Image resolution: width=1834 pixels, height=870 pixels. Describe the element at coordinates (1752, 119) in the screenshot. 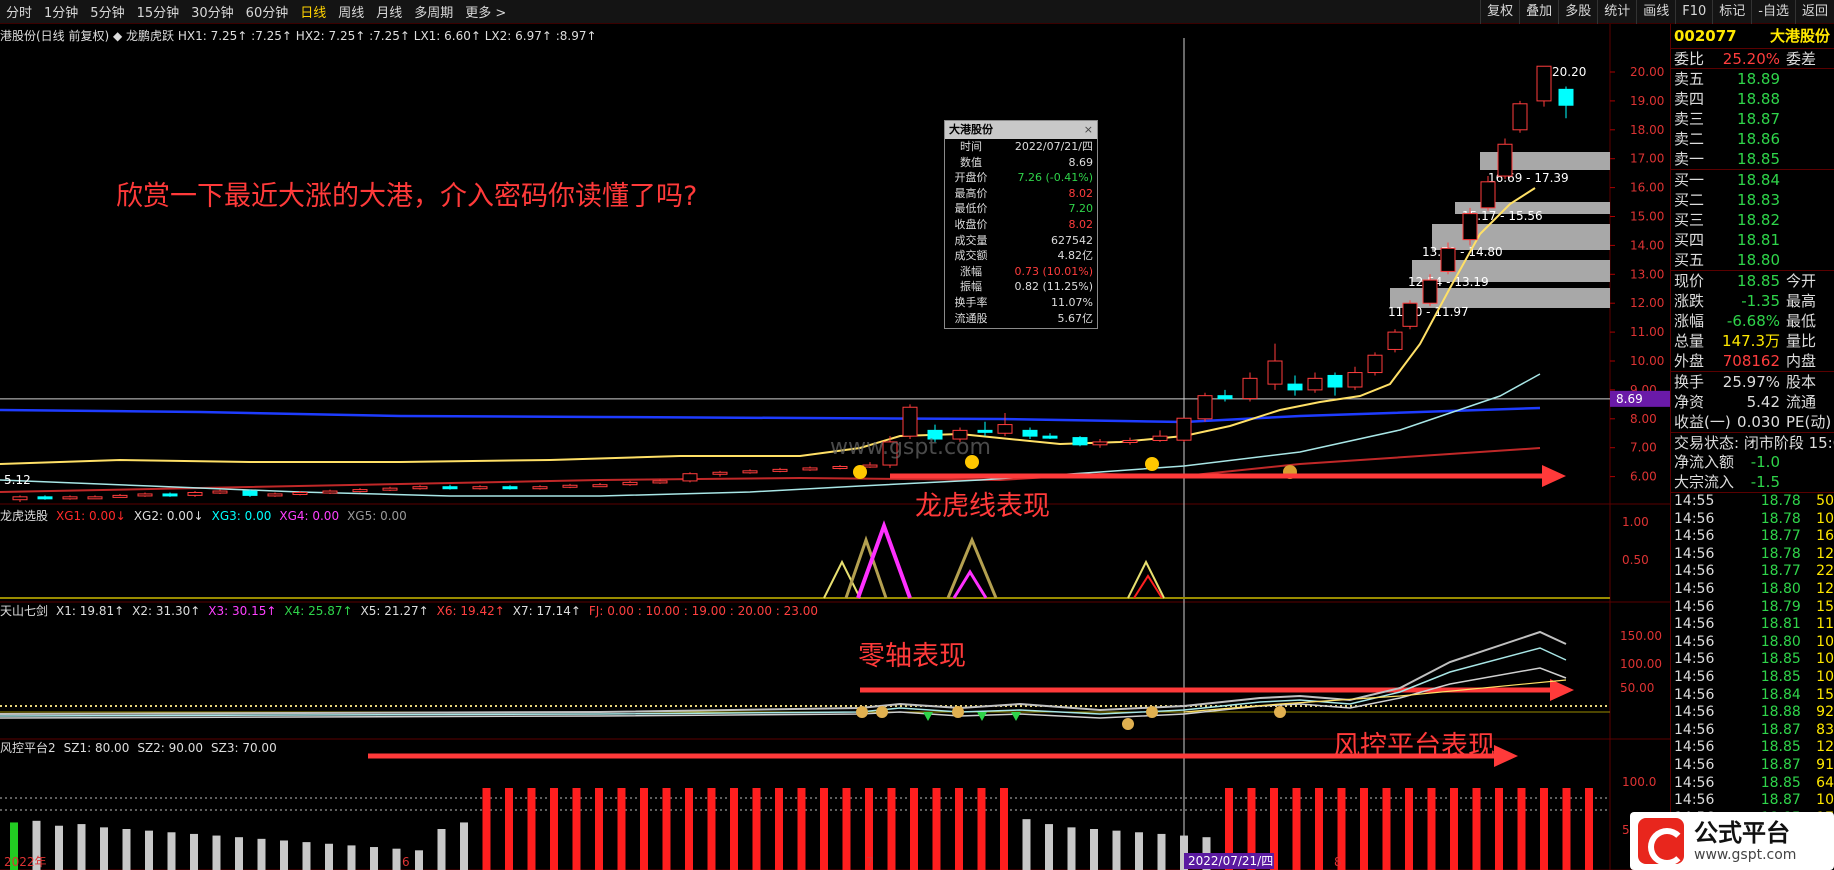

I see `quote-row: 卖三 18.87` at that location.